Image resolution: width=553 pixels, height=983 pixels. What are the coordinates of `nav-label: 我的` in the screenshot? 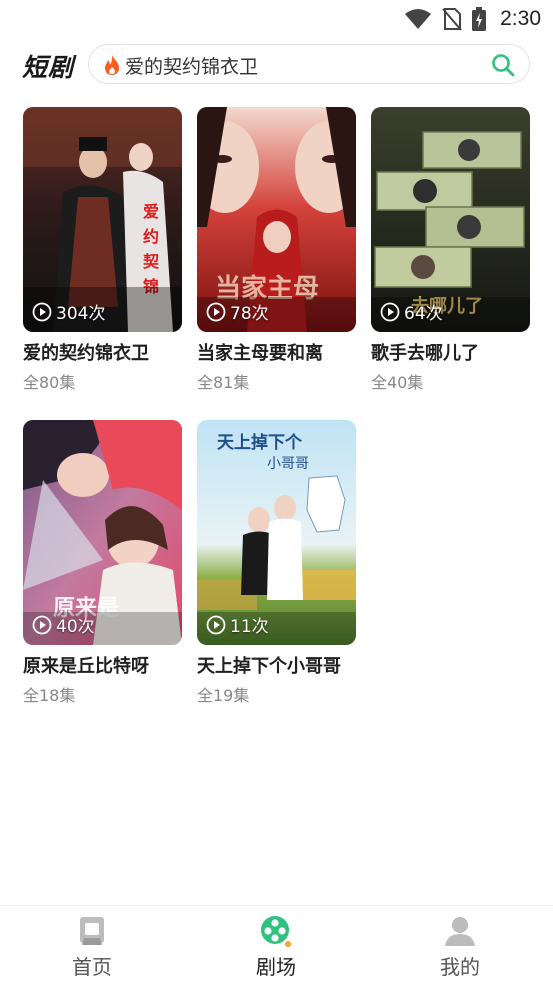 It's located at (460, 967).